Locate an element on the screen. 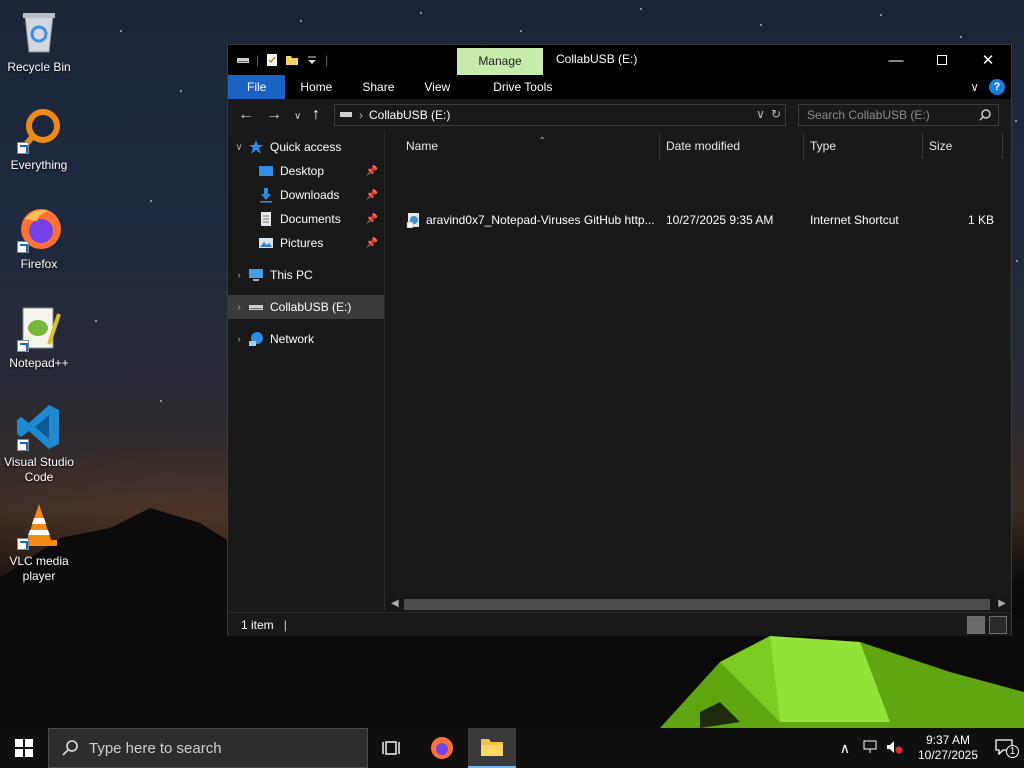  minimize-icon: — is located at coordinates (896, 60).